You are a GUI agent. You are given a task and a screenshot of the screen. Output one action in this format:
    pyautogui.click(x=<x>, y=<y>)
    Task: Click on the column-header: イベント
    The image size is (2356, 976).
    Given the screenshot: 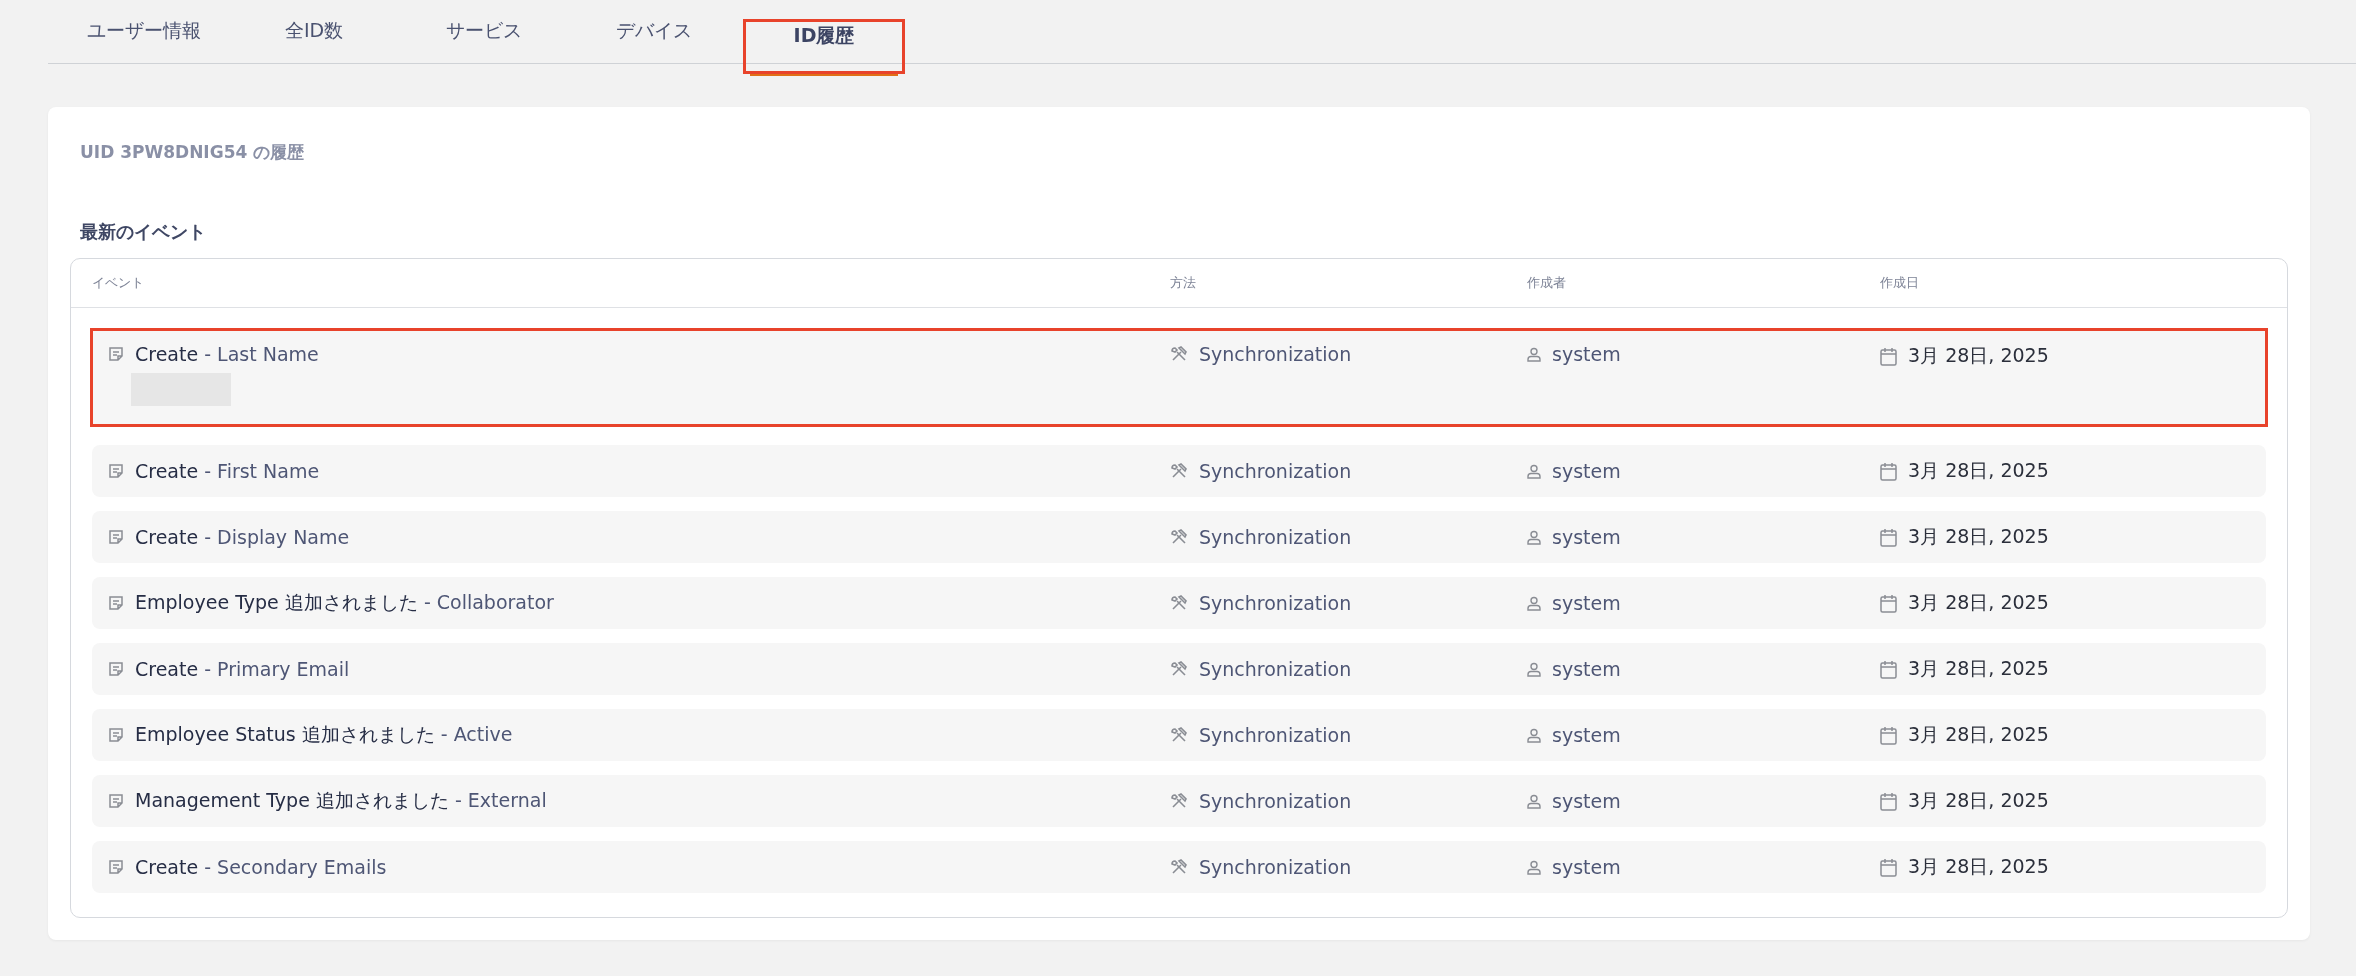 What is the action you would take?
    pyautogui.click(x=118, y=283)
    